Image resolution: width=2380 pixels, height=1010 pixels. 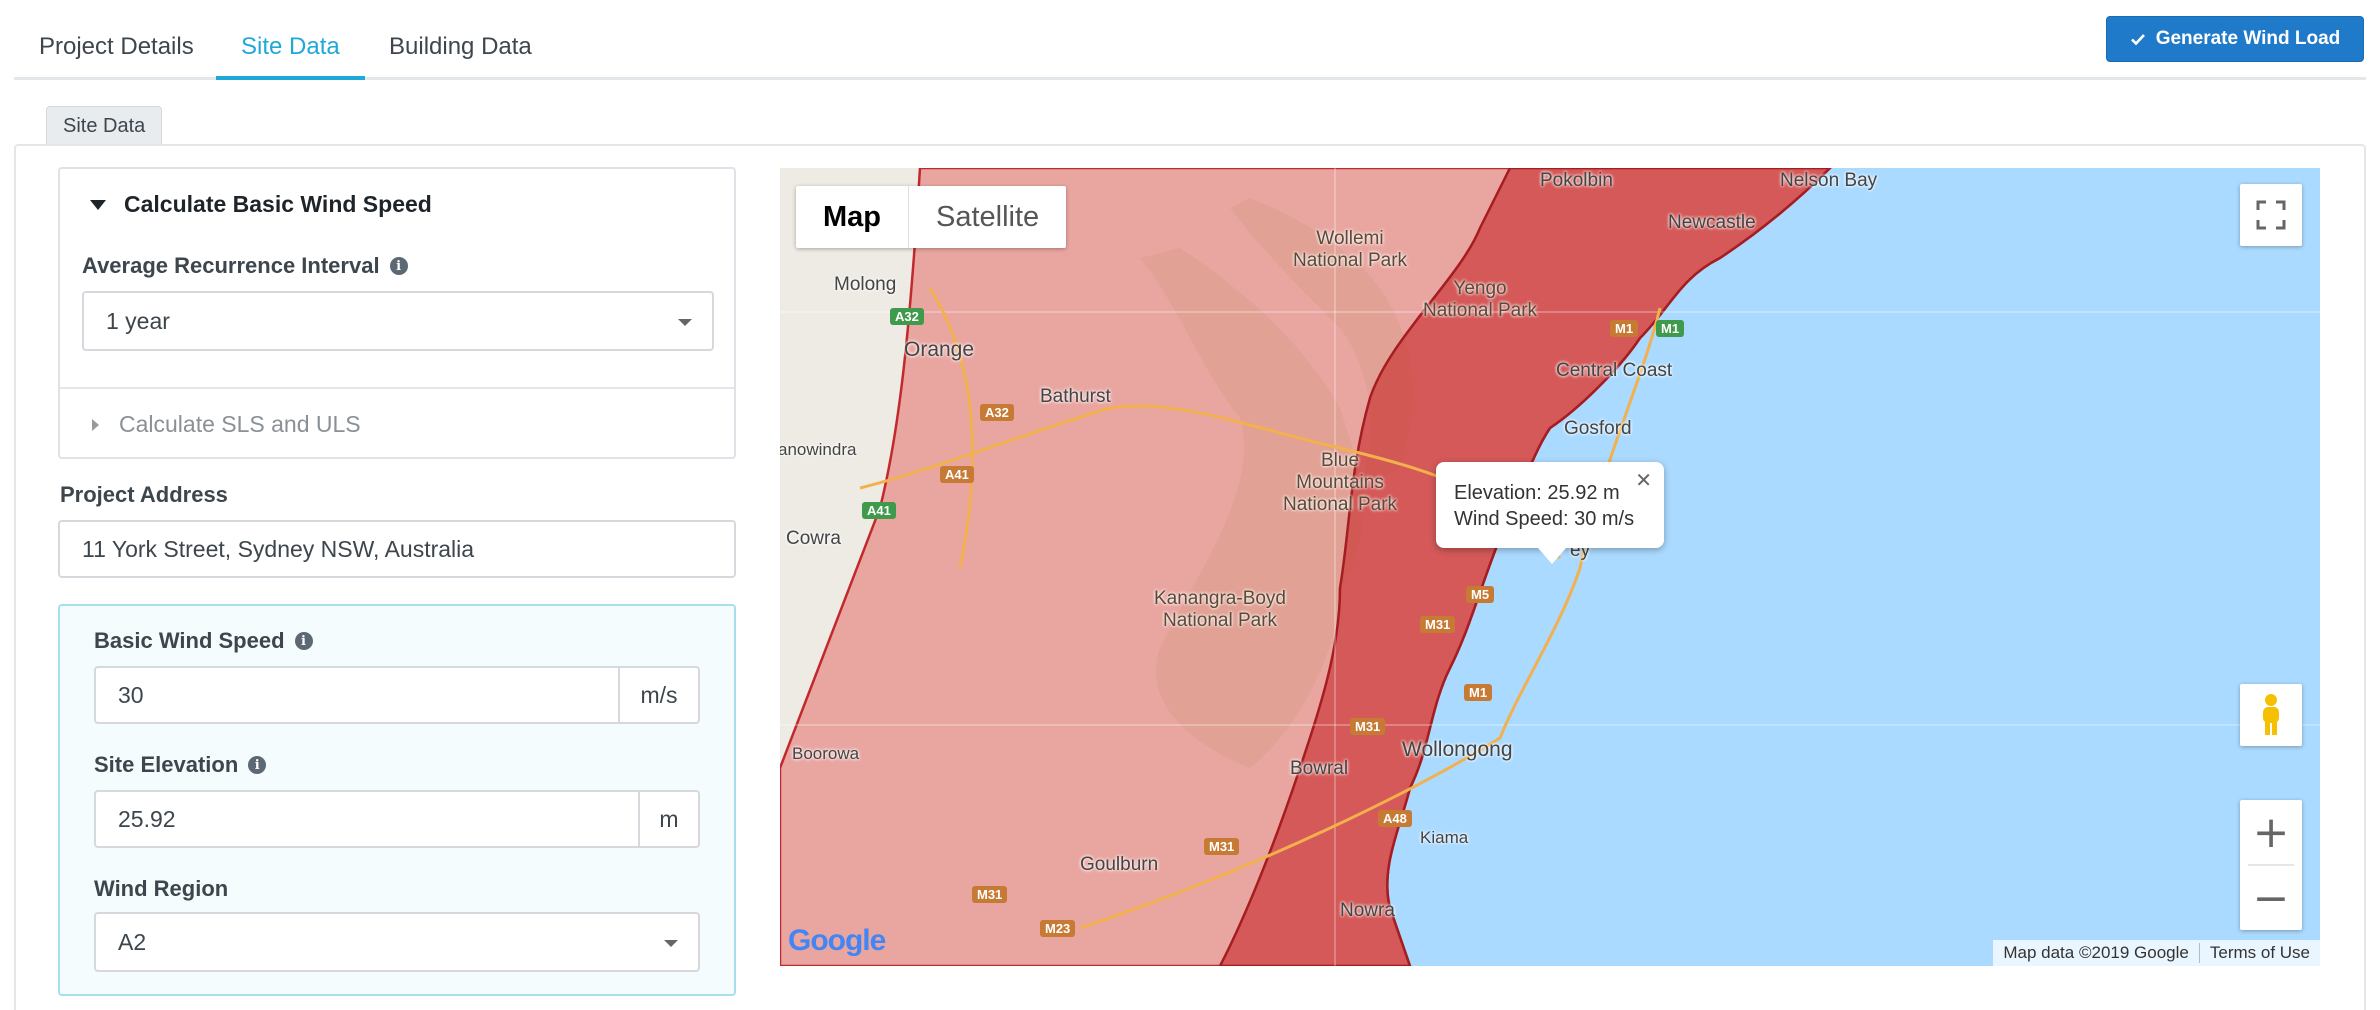 I want to click on map-type-control: Map Satellite, so click(x=931, y=217).